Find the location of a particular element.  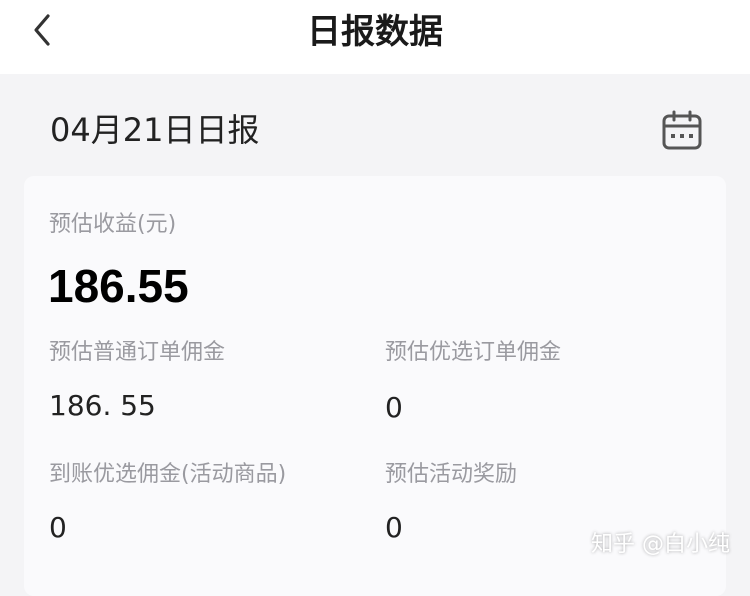

calendar-icon is located at coordinates (682, 132).